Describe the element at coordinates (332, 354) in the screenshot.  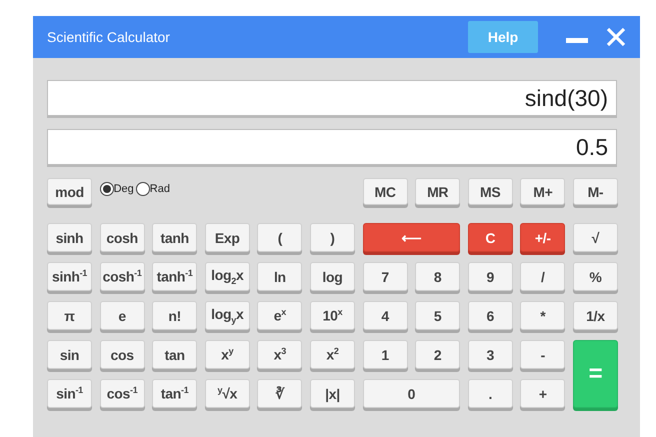
I see `calculator-key: x$^{2}$` at that location.